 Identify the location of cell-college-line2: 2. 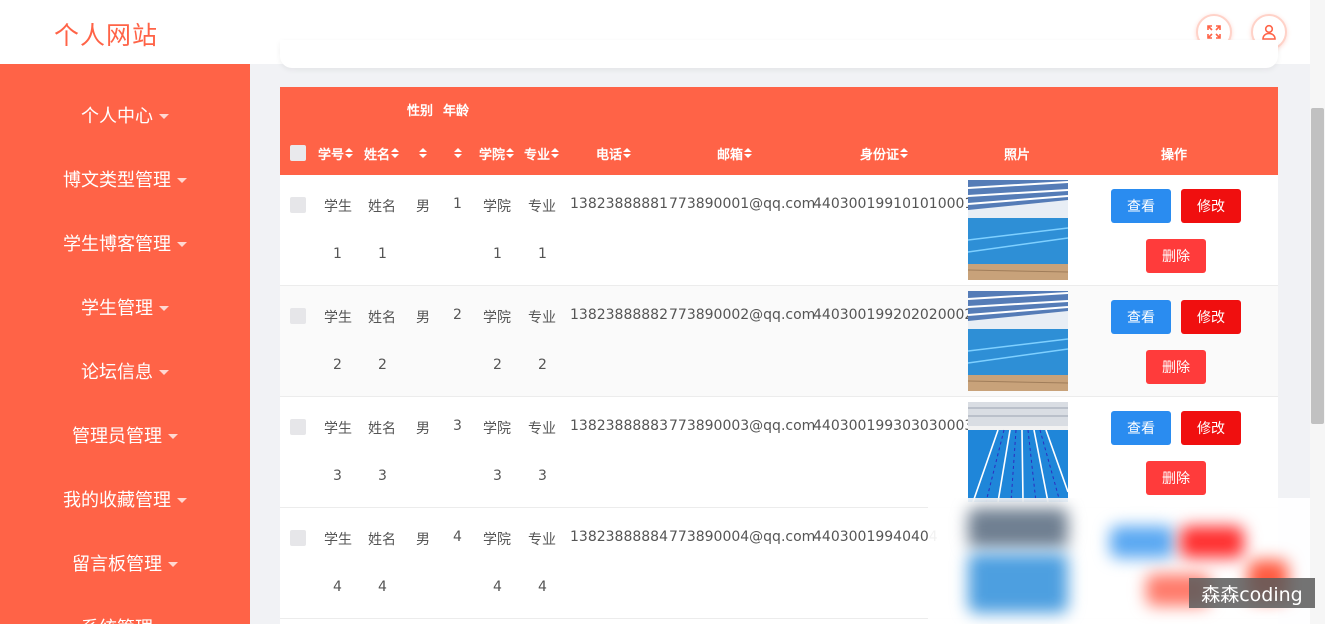
(497, 365).